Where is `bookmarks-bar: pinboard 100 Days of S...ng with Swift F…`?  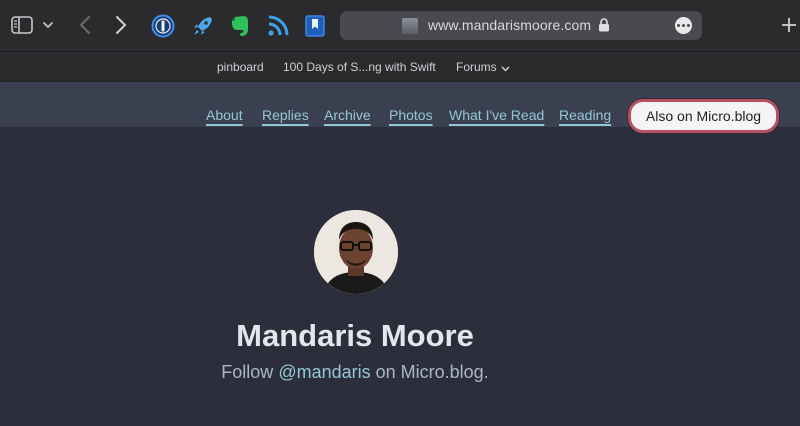 bookmarks-bar: pinboard 100 Days of S...ng with Swift F… is located at coordinates (400, 67).